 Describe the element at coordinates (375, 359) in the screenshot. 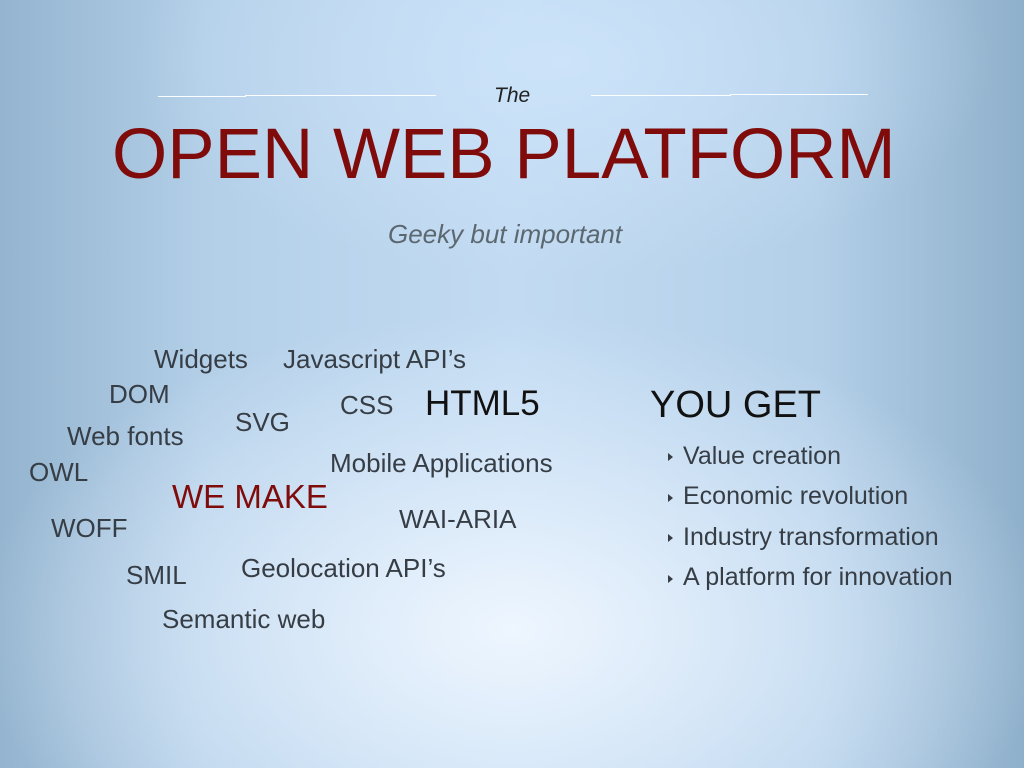

I see `word-javascript-apis: Javascript API’s` at that location.